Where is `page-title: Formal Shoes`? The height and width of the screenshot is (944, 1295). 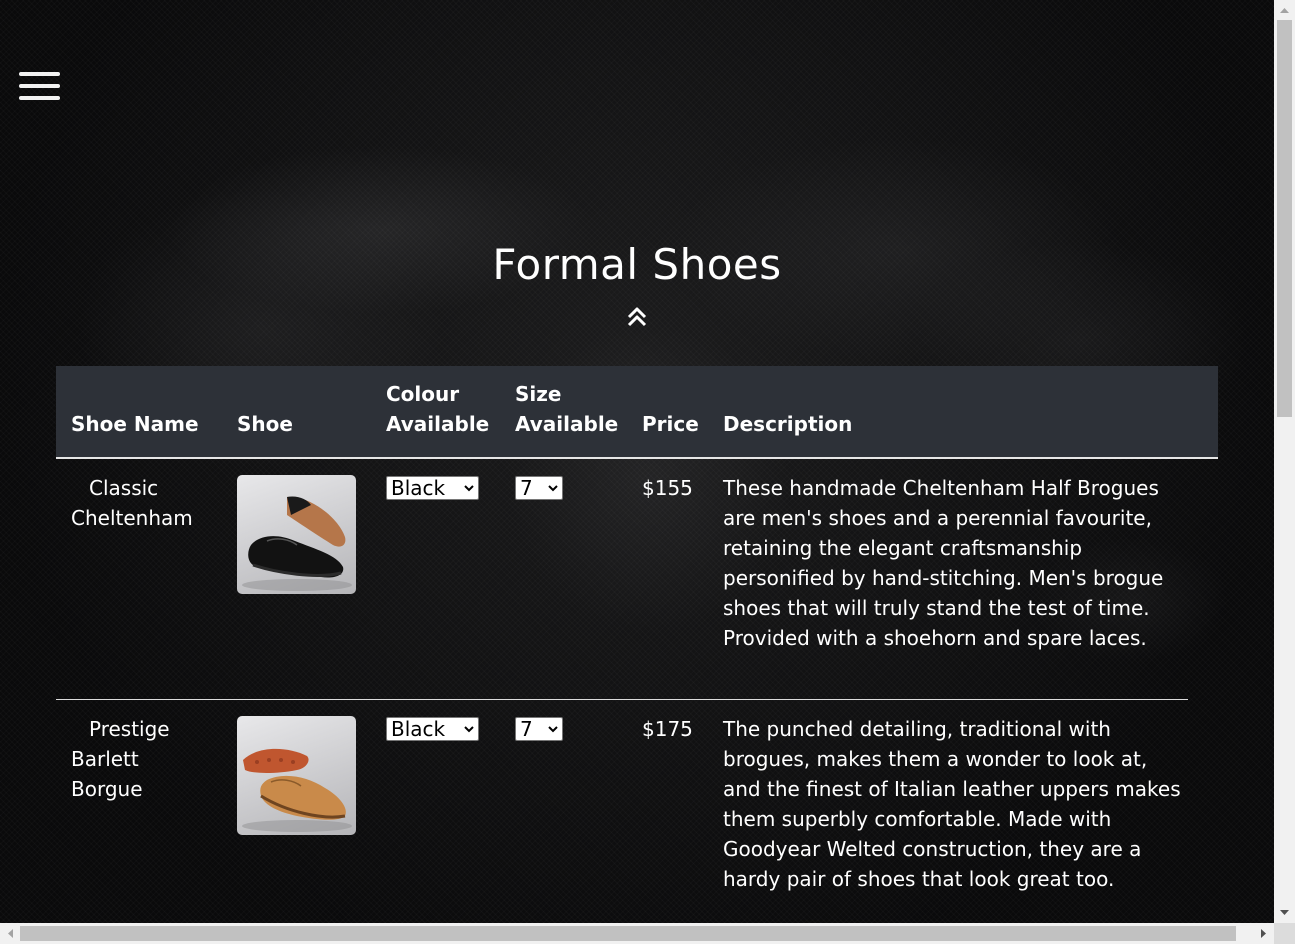
page-title: Formal Shoes is located at coordinates (637, 264).